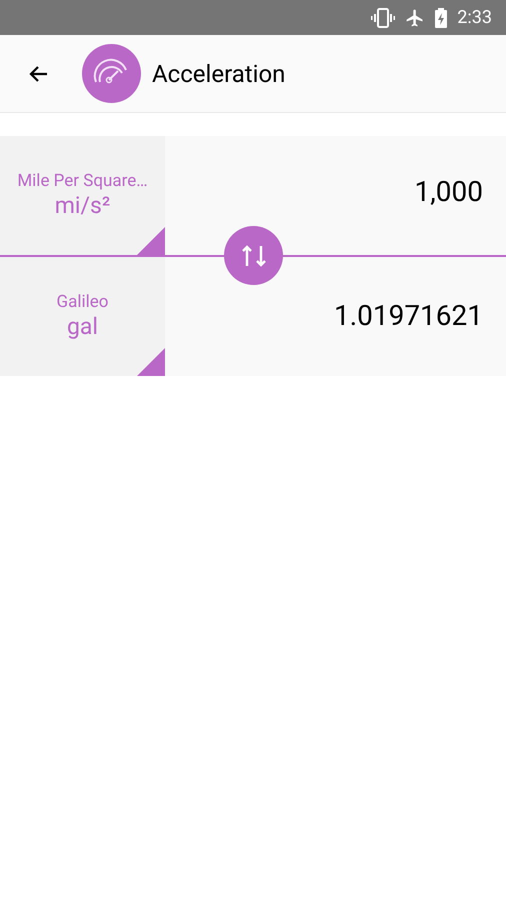 This screenshot has width=506, height=900. Describe the element at coordinates (151, 362) in the screenshot. I see `corner-triangle-icon` at that location.